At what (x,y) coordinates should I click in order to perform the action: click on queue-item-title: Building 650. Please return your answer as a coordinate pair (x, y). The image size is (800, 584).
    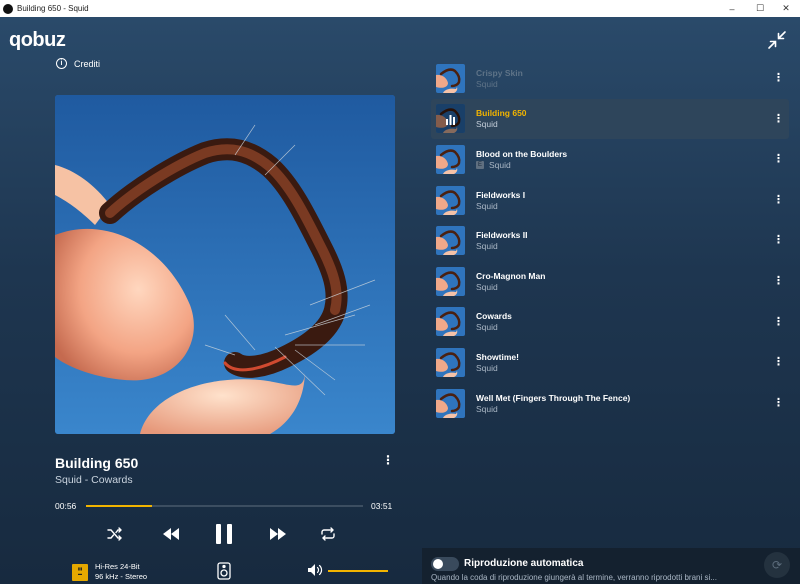
    Looking at the image, I should click on (501, 113).